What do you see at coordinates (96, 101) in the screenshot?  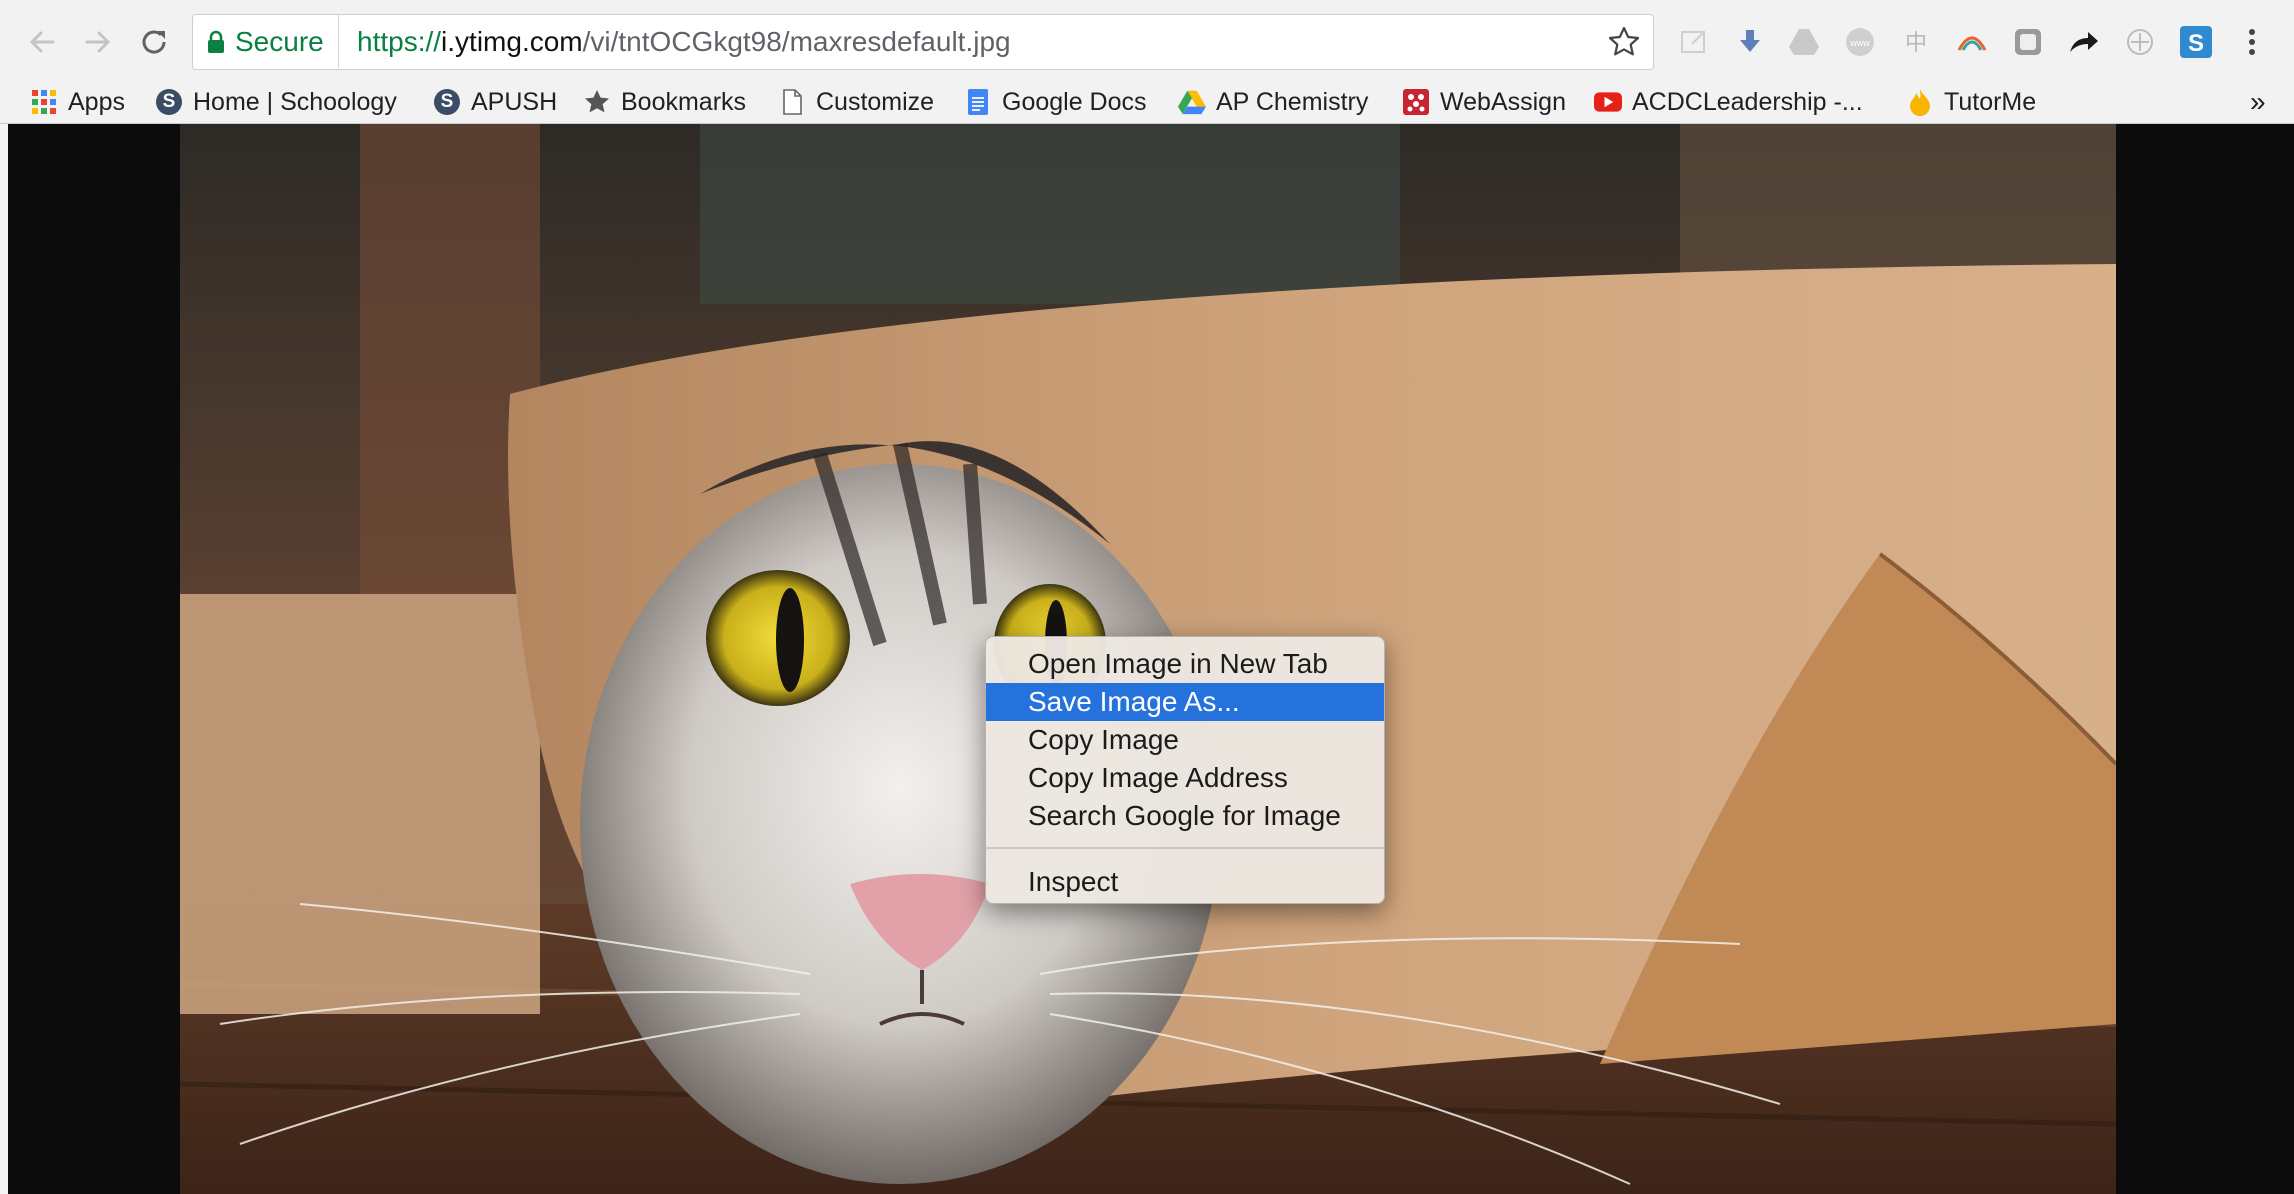 I see `bookmark-label: Apps` at bounding box center [96, 101].